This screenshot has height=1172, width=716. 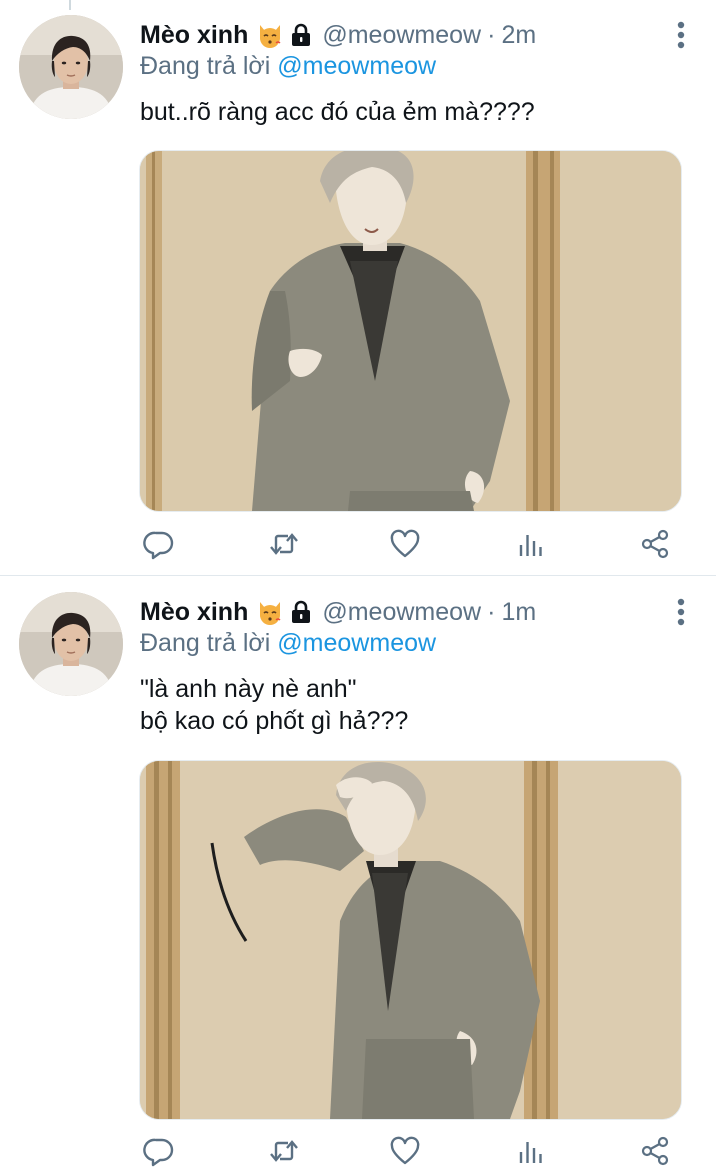 What do you see at coordinates (274, 721) in the screenshot?
I see `tweet-text-line: bộ kao có phốt gì hả???` at bounding box center [274, 721].